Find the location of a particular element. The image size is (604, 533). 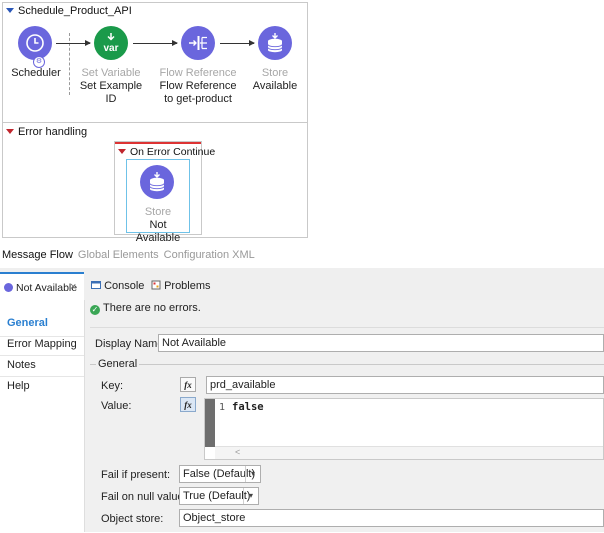

value-expression-editor: 1 false < is located at coordinates (404, 429).